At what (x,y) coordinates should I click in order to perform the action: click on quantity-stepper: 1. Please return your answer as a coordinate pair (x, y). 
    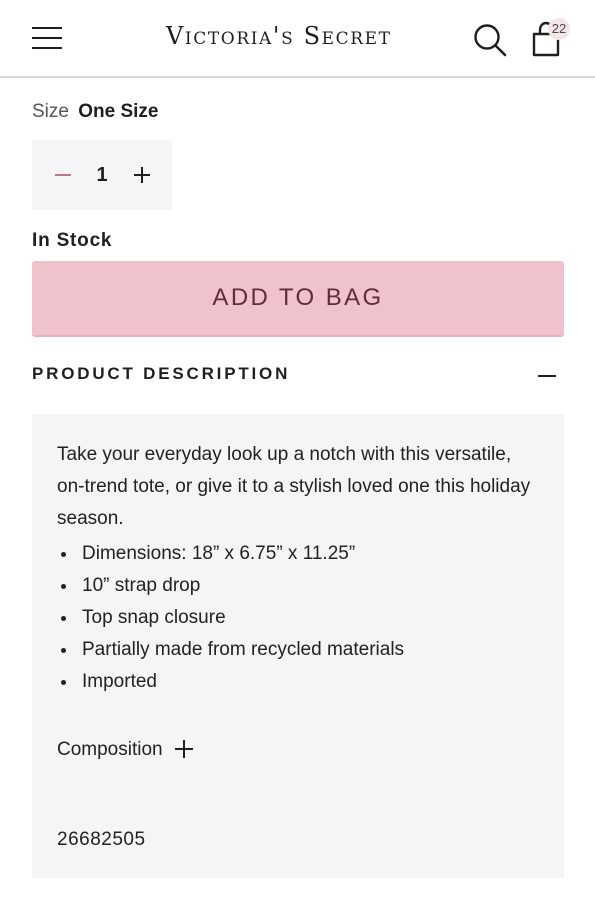
    Looking at the image, I should click on (102, 175).